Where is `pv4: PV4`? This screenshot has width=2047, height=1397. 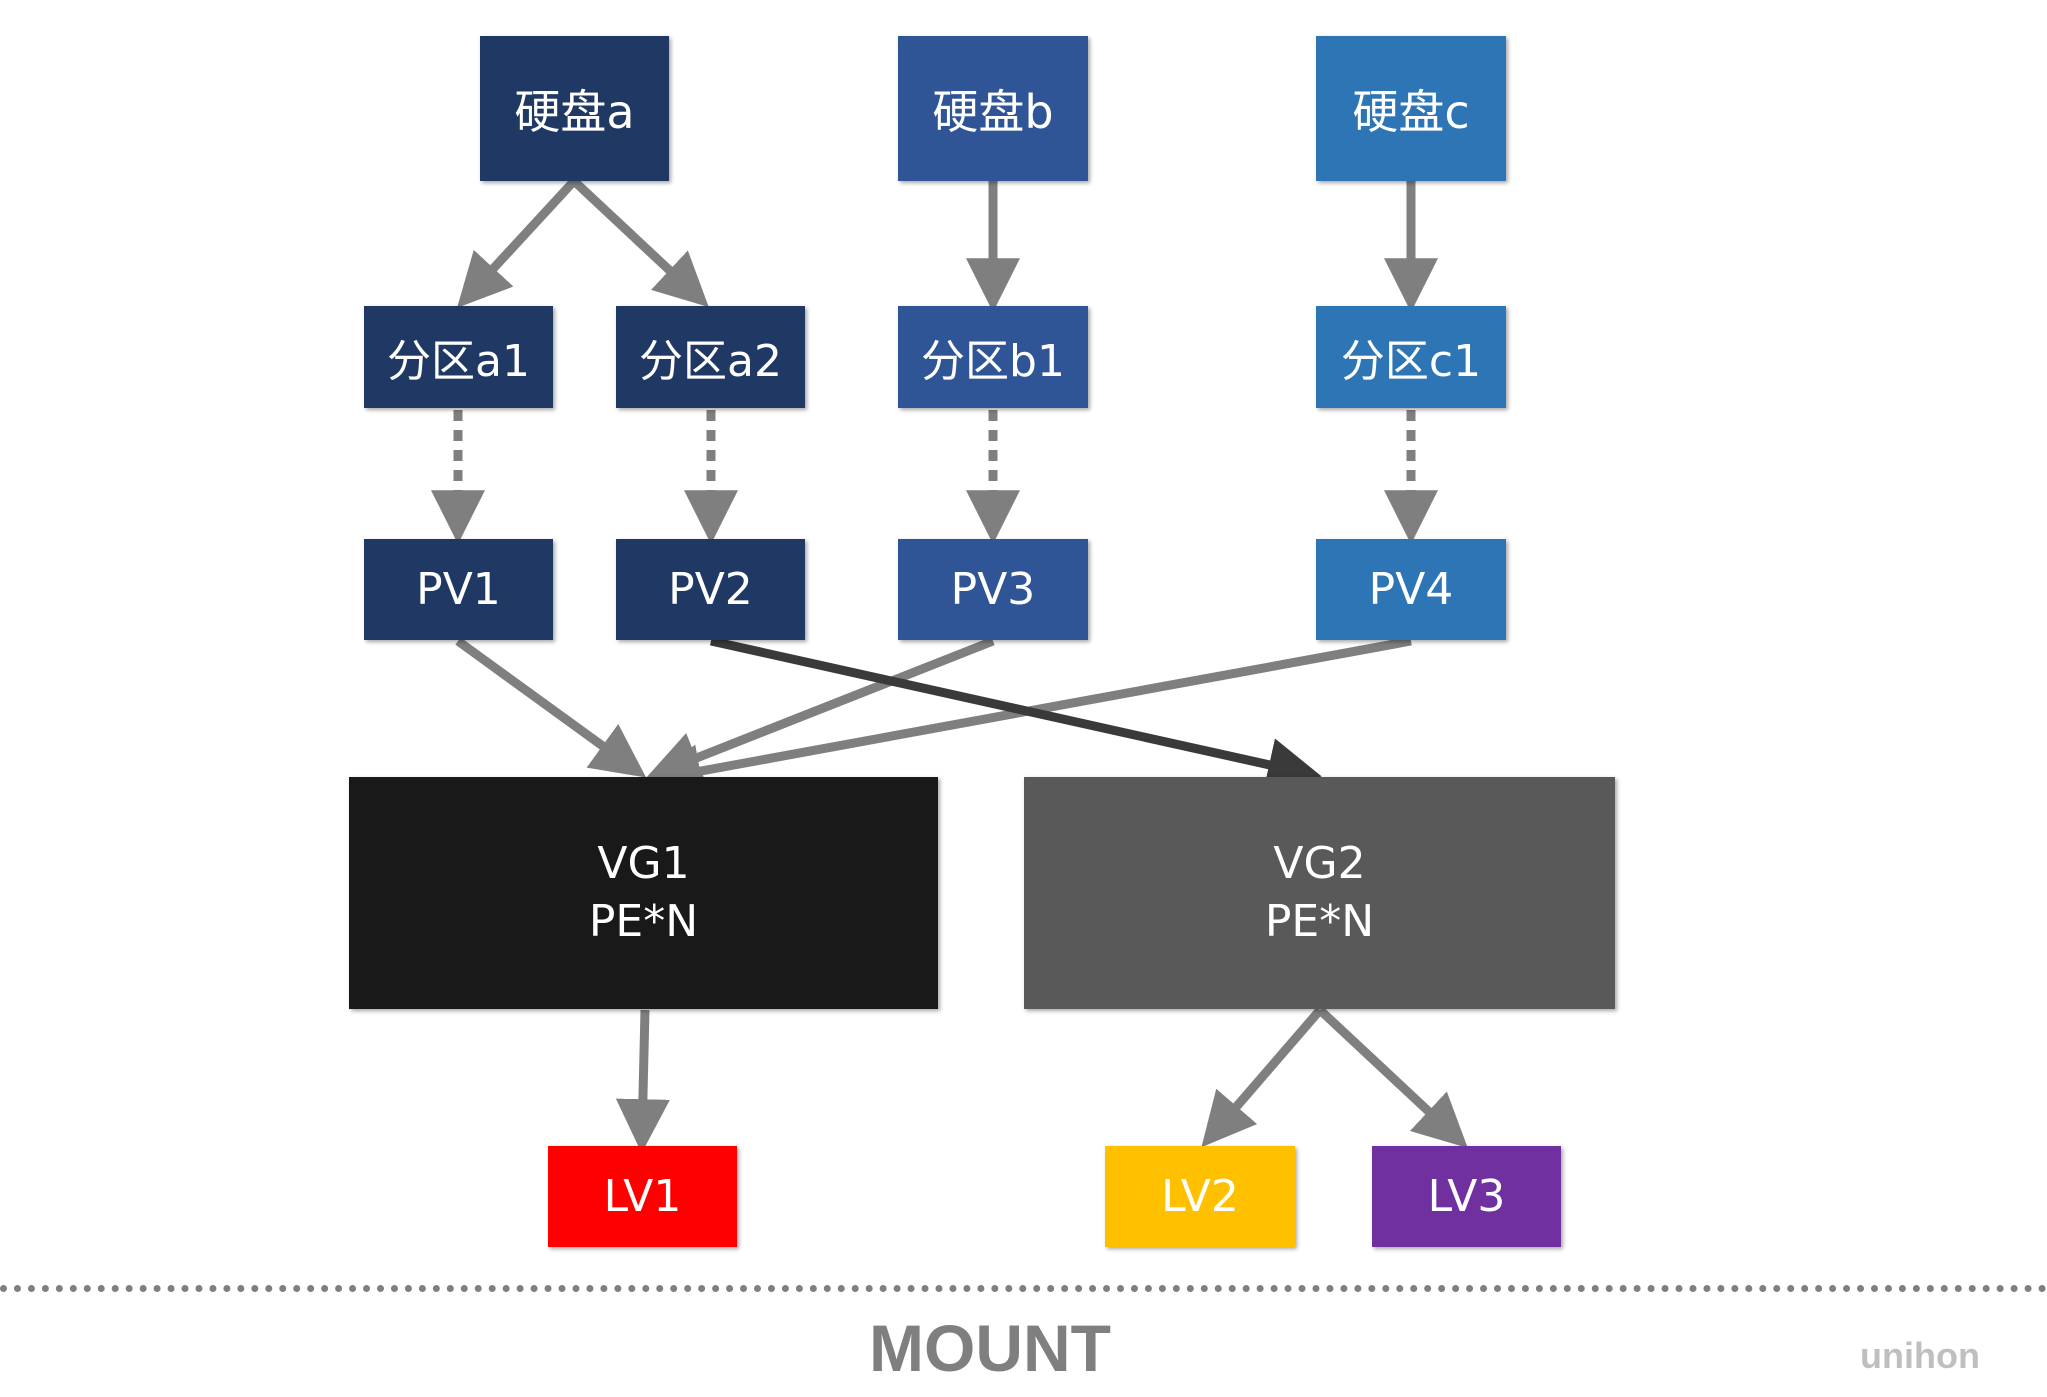 pv4: PV4 is located at coordinates (1411, 589).